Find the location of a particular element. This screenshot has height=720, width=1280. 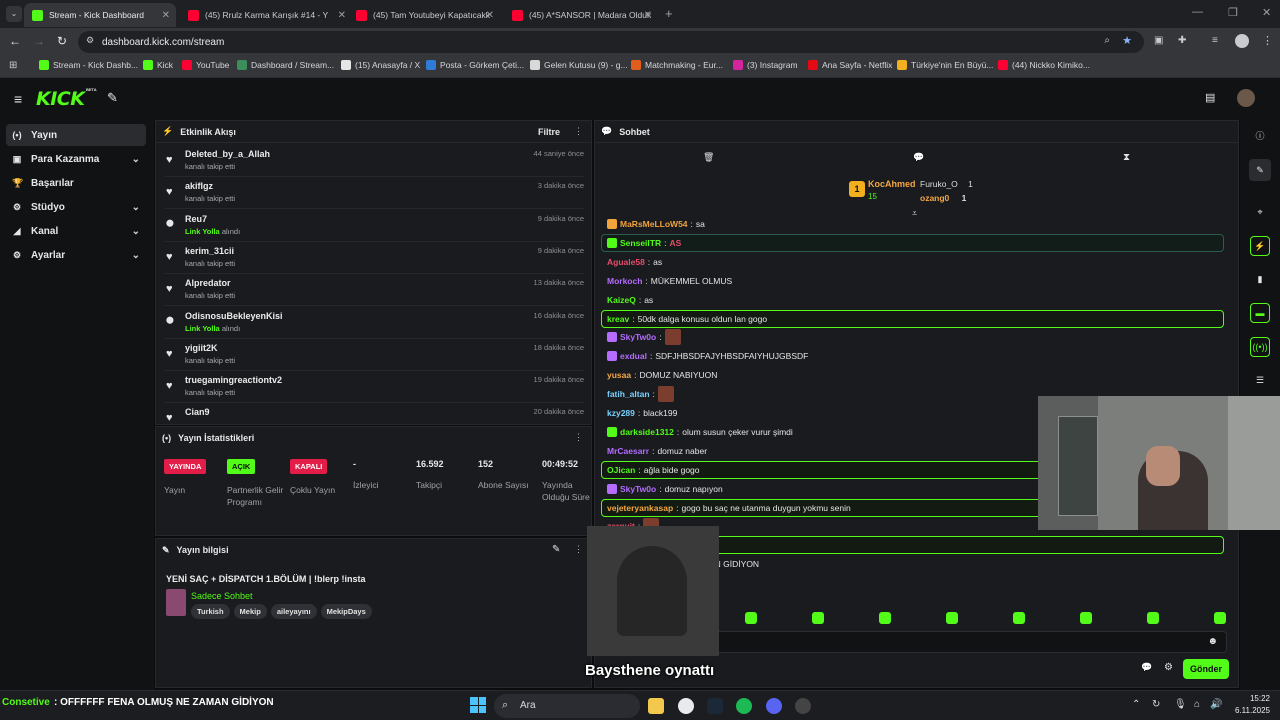

tray-update-icon: ↻ is located at coordinates (1156, 704).